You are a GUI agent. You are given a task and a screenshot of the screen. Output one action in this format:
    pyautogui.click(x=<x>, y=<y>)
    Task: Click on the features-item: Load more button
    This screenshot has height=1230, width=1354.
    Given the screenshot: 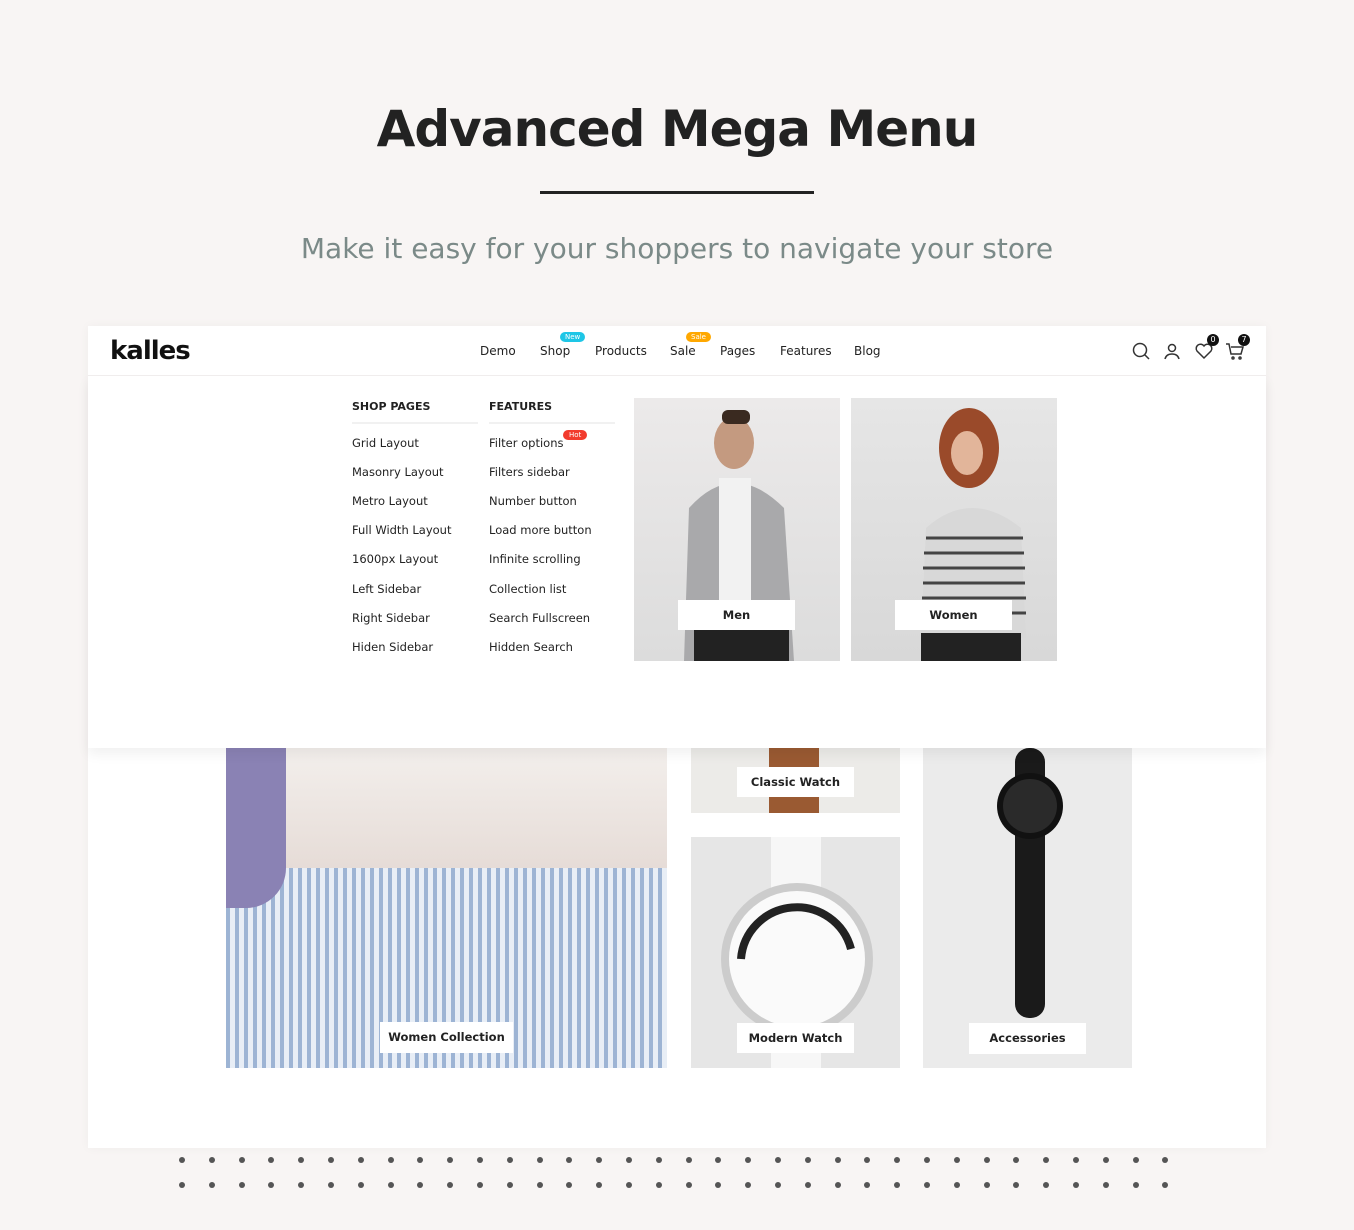 What is the action you would take?
    pyautogui.click(x=540, y=530)
    